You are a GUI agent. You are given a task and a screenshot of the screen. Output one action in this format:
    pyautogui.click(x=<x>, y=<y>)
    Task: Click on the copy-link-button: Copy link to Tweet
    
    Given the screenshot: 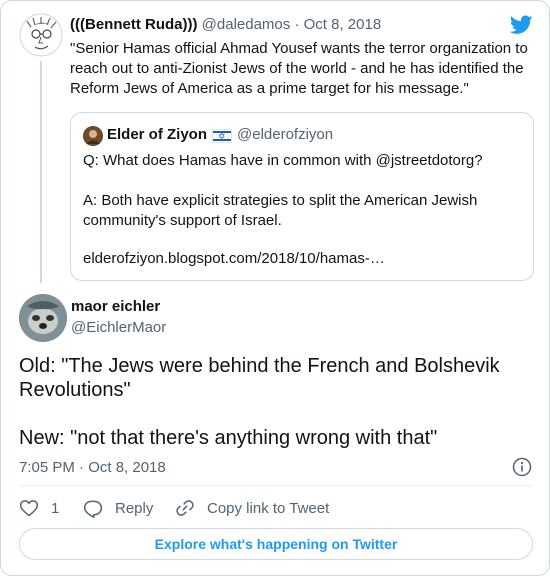 What is the action you would take?
    pyautogui.click(x=252, y=508)
    